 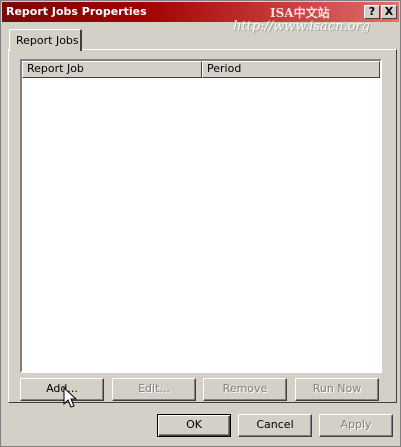 What do you see at coordinates (372, 12) in the screenshot?
I see `help-button: ?` at bounding box center [372, 12].